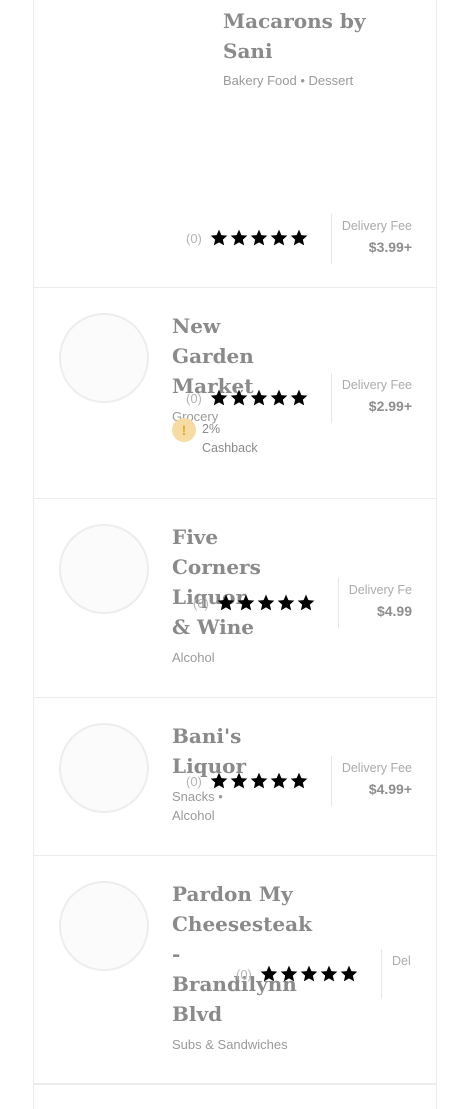 The height and width of the screenshot is (1109, 470). Describe the element at coordinates (390, 406) in the screenshot. I see `delivery-fee-value: $2.99+` at that location.